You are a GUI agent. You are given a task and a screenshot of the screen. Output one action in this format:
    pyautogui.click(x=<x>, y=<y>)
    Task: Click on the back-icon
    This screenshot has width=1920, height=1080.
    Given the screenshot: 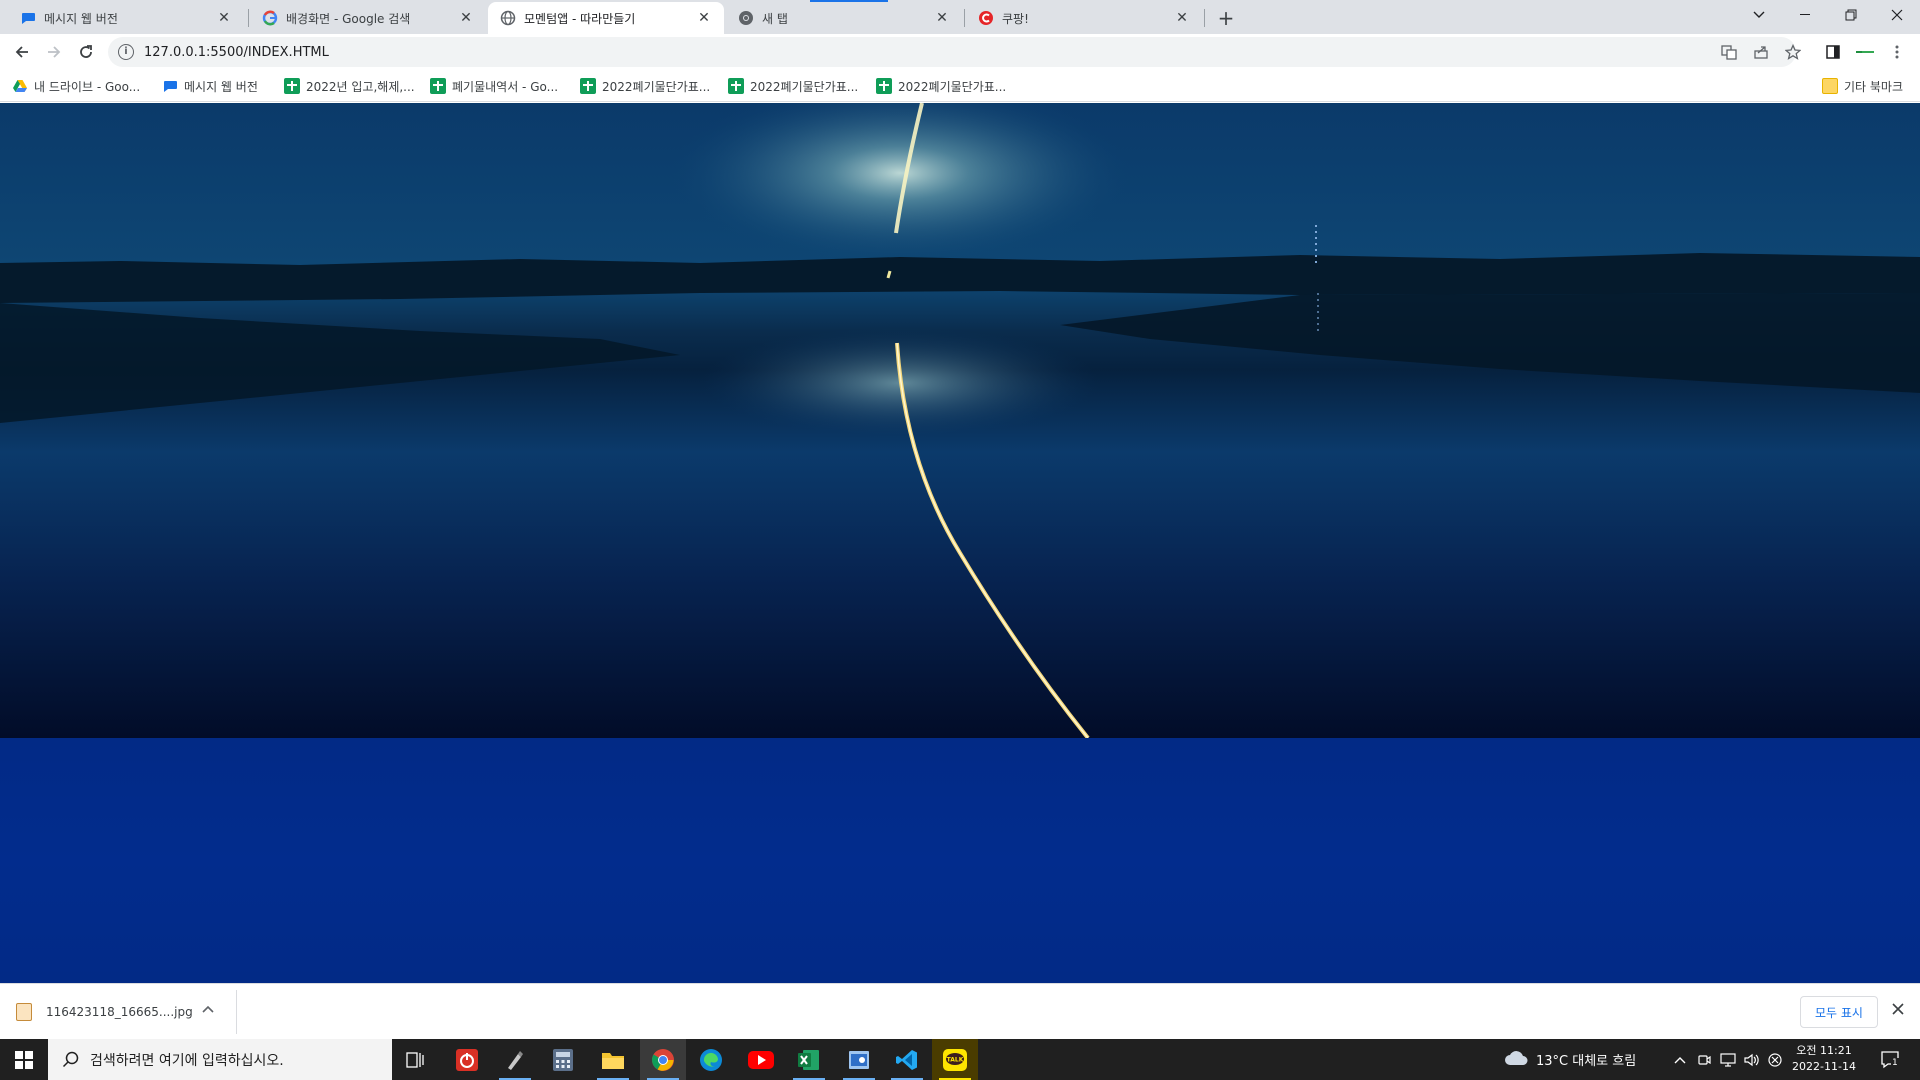 What is the action you would take?
    pyautogui.click(x=22, y=52)
    